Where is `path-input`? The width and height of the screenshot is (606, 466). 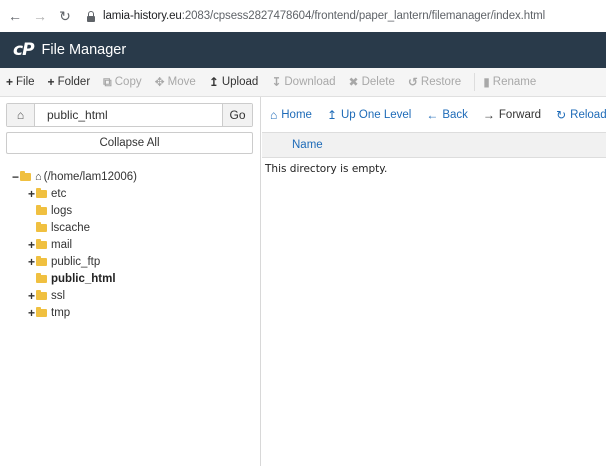 path-input is located at coordinates (128, 115).